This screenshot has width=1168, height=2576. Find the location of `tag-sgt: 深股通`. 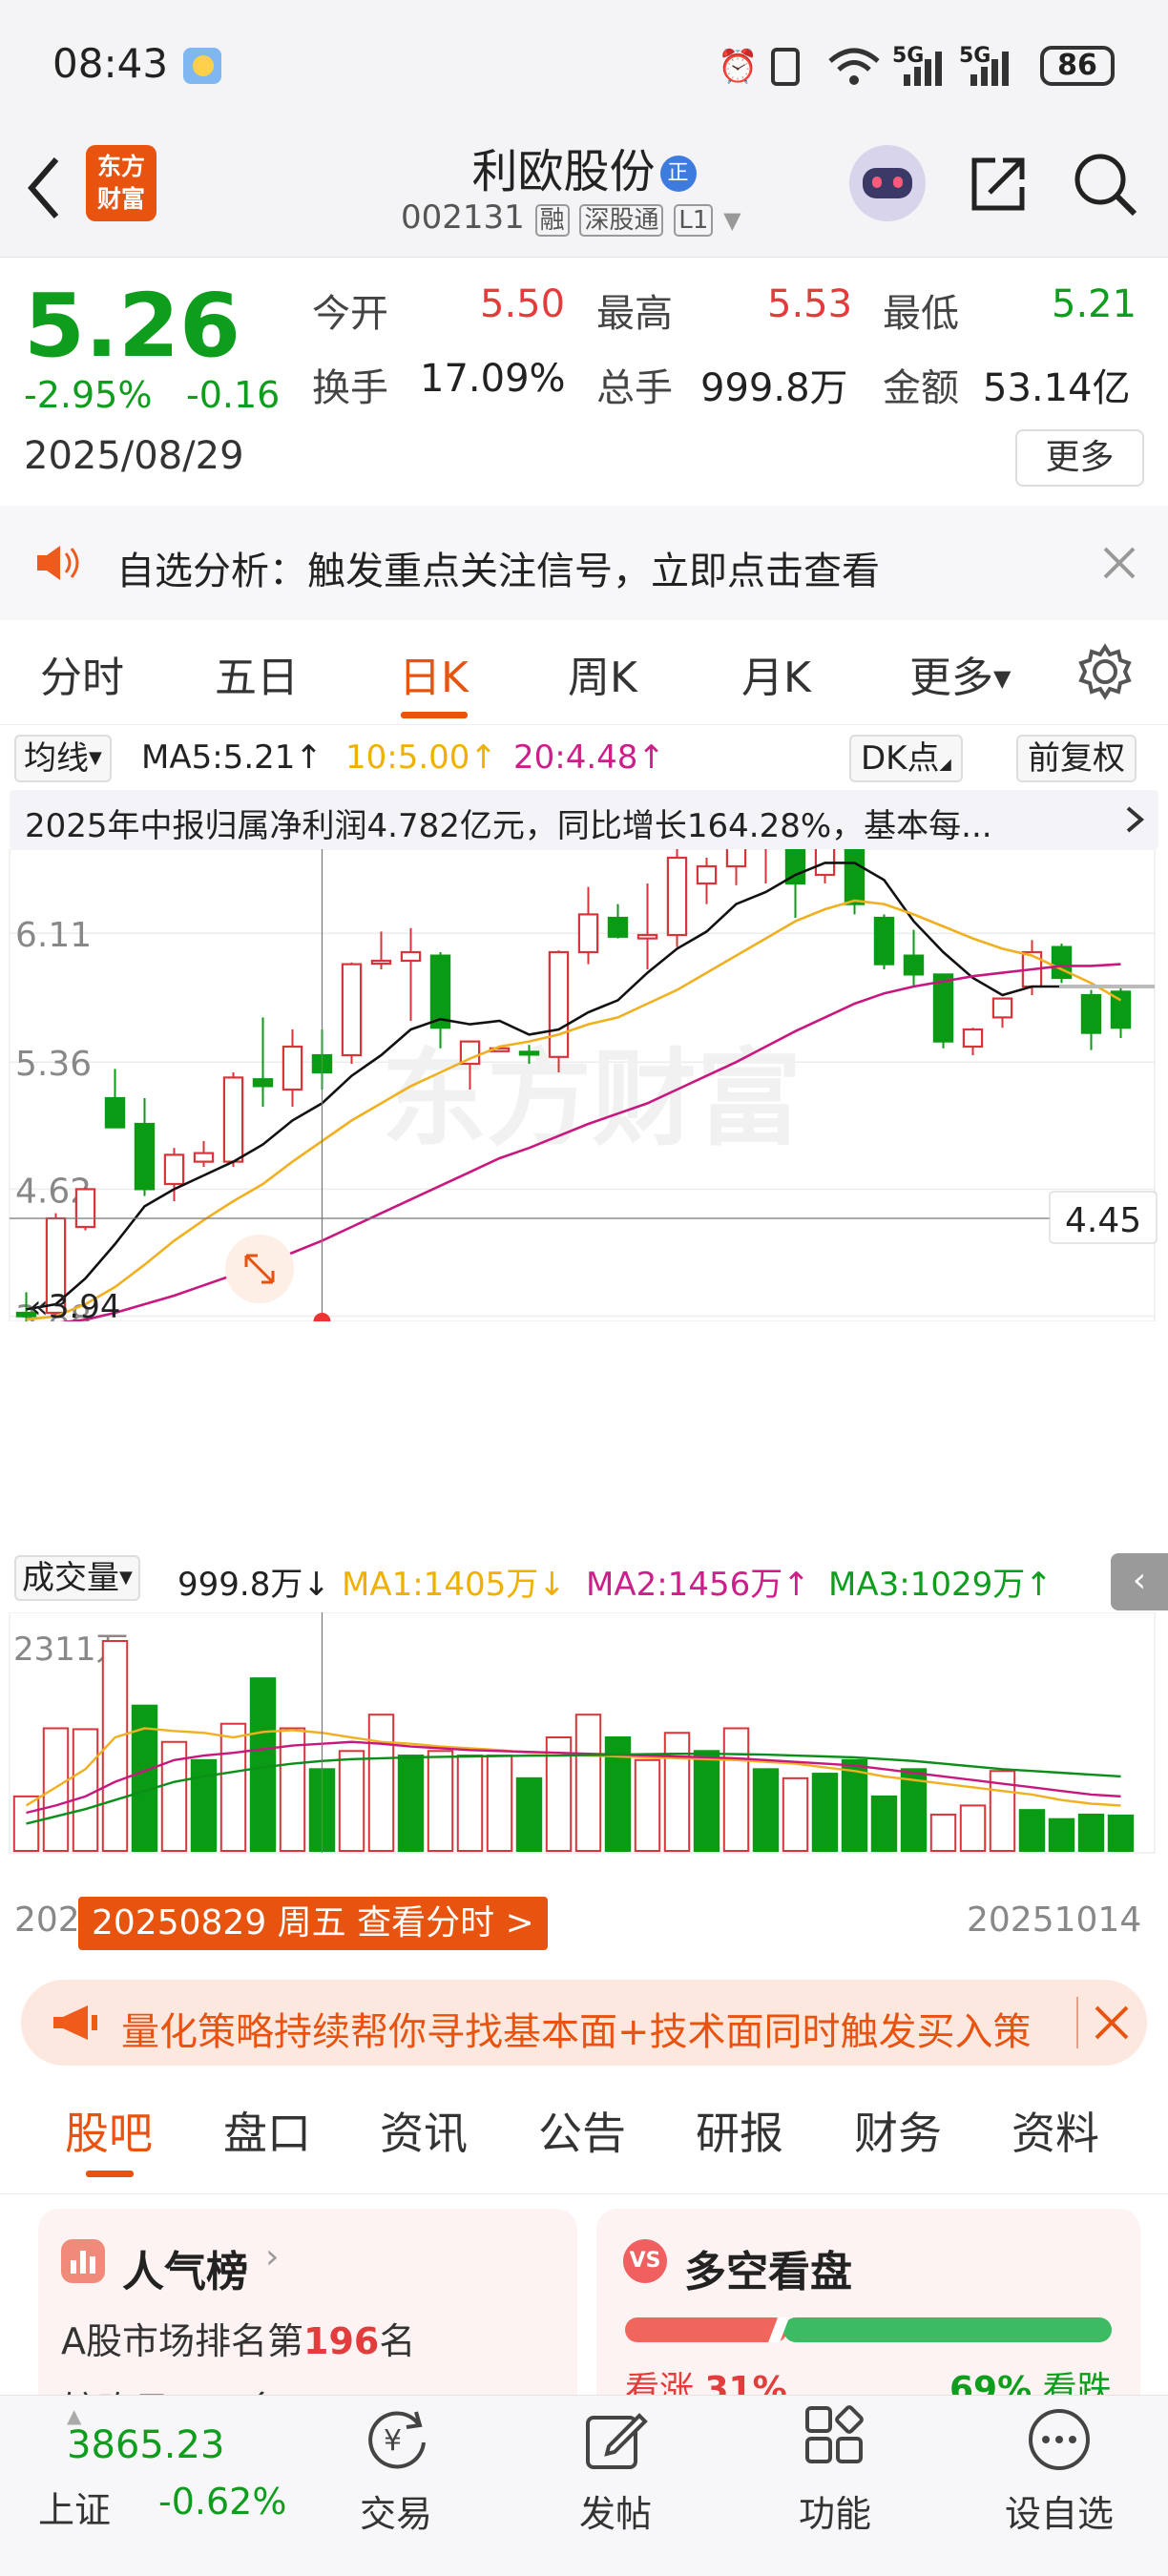

tag-sgt: 深股通 is located at coordinates (621, 220).